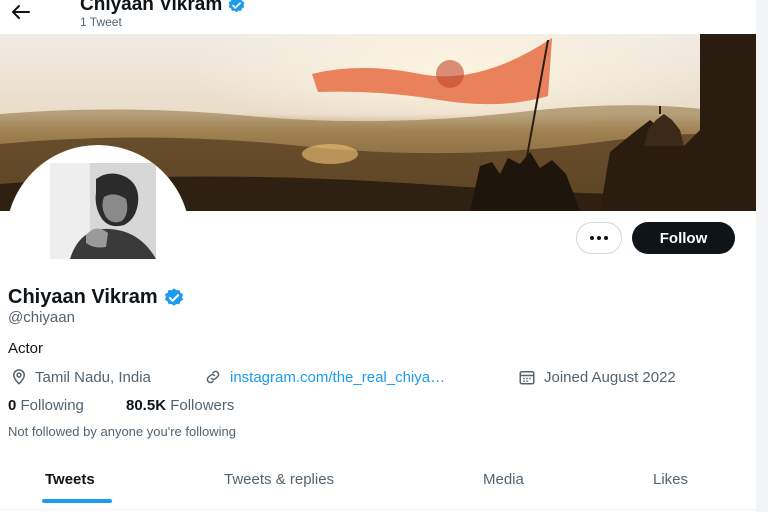 The height and width of the screenshot is (512, 768). I want to click on joined-text: Joined August 2022, so click(610, 377).